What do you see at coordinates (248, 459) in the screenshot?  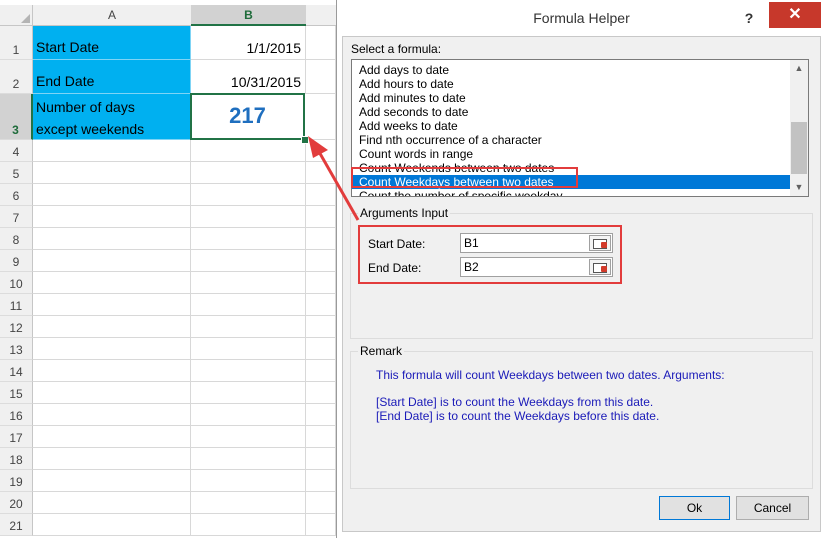 I see `cell-b18` at bounding box center [248, 459].